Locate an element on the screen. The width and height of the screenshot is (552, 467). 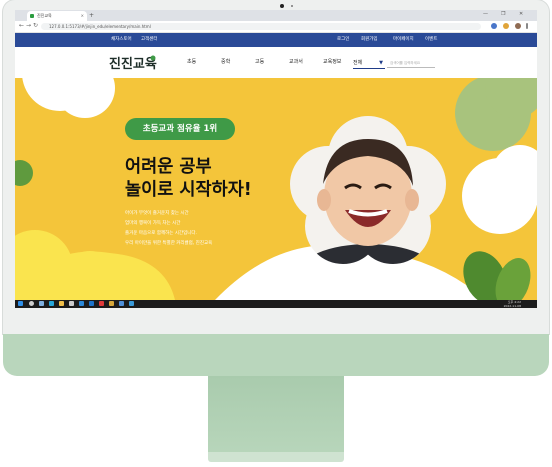
hero-badge: 초등교과 점유율 1위 is located at coordinates (180, 129).